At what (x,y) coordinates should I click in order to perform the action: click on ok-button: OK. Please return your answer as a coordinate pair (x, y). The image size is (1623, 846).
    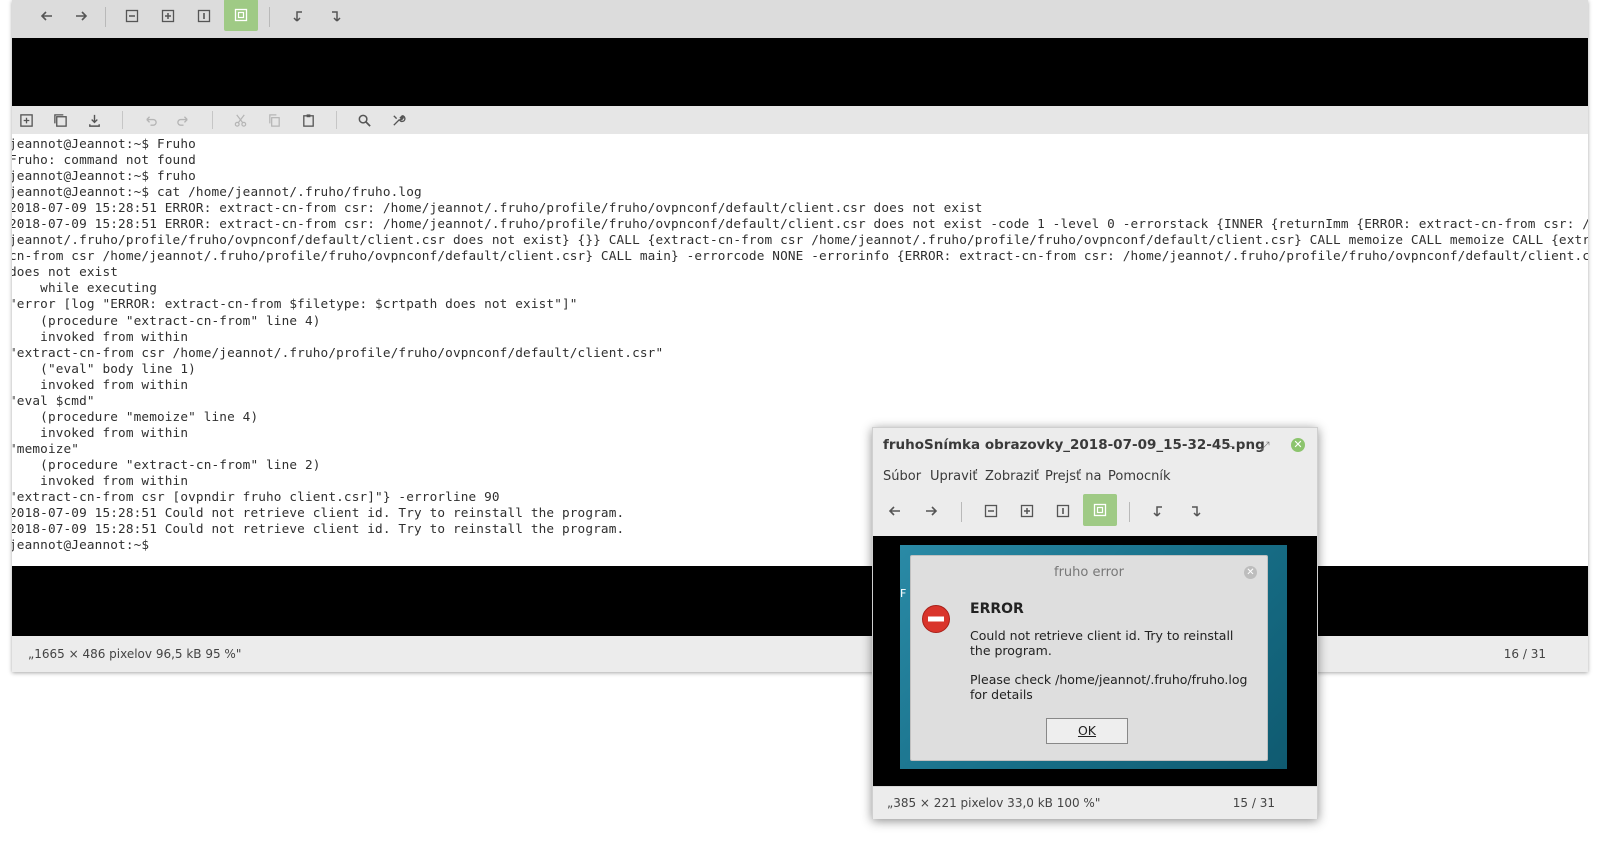
    Looking at the image, I should click on (1087, 731).